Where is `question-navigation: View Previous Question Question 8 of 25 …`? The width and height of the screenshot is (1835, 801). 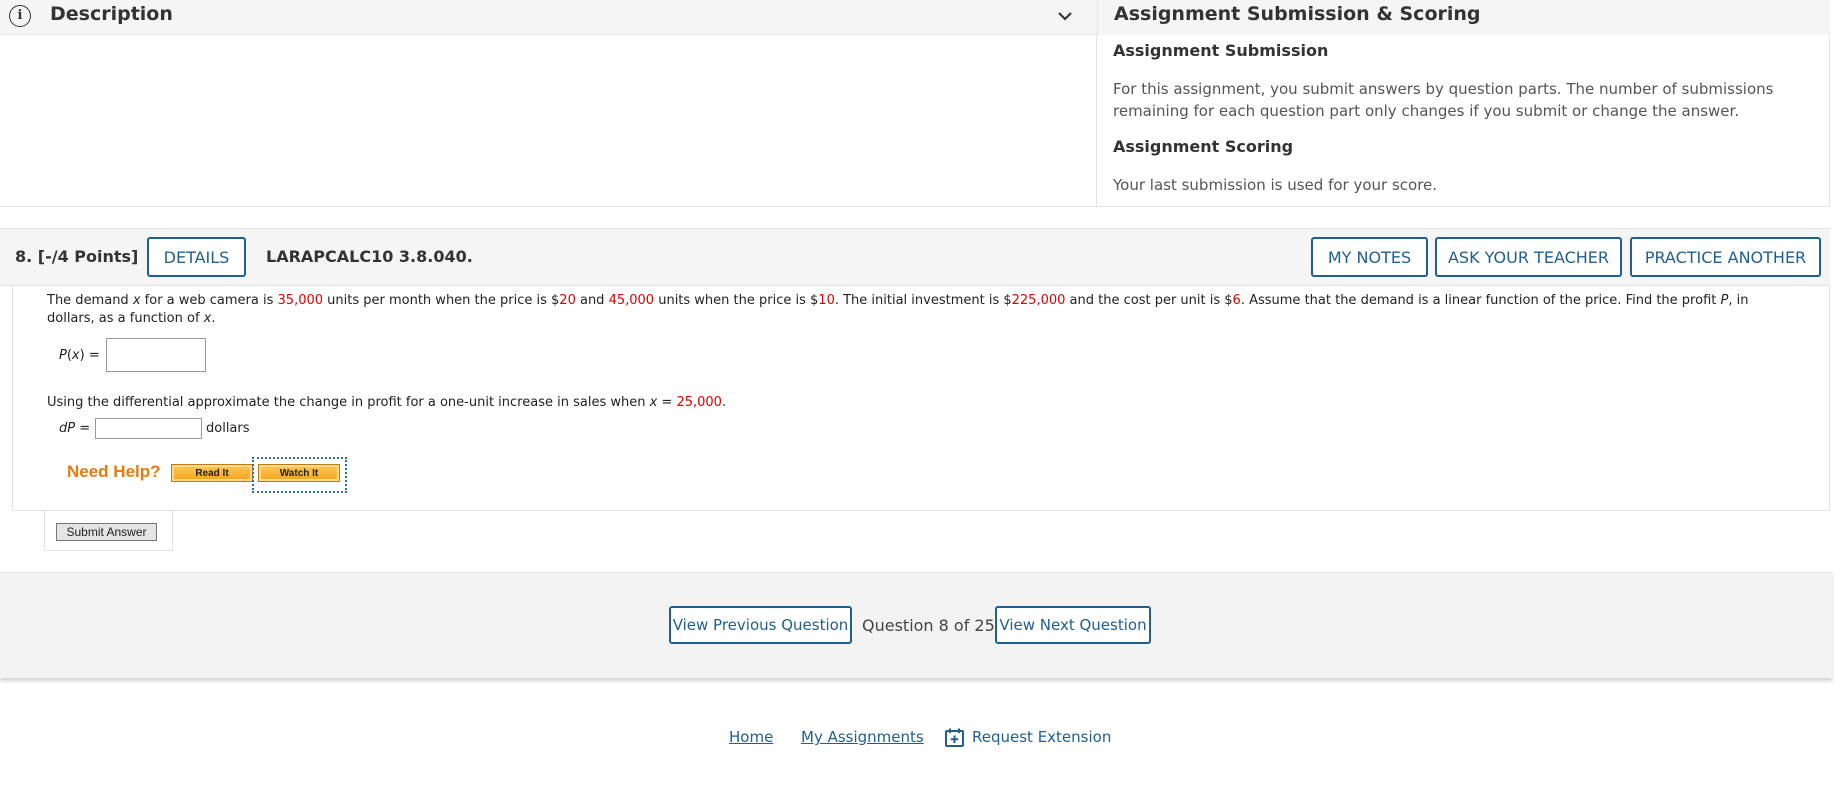 question-navigation: View Previous Question Question 8 of 25 … is located at coordinates (916, 625).